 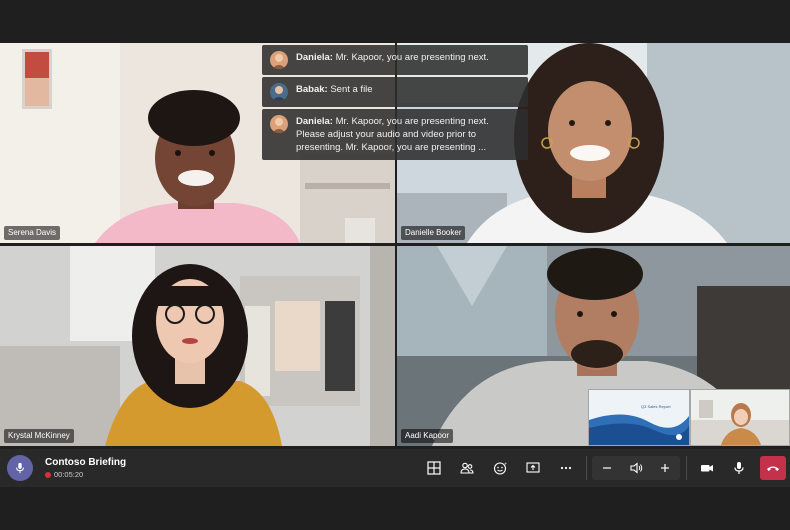 What do you see at coordinates (351, 89) in the screenshot?
I see `chat-body: Sent a file` at bounding box center [351, 89].